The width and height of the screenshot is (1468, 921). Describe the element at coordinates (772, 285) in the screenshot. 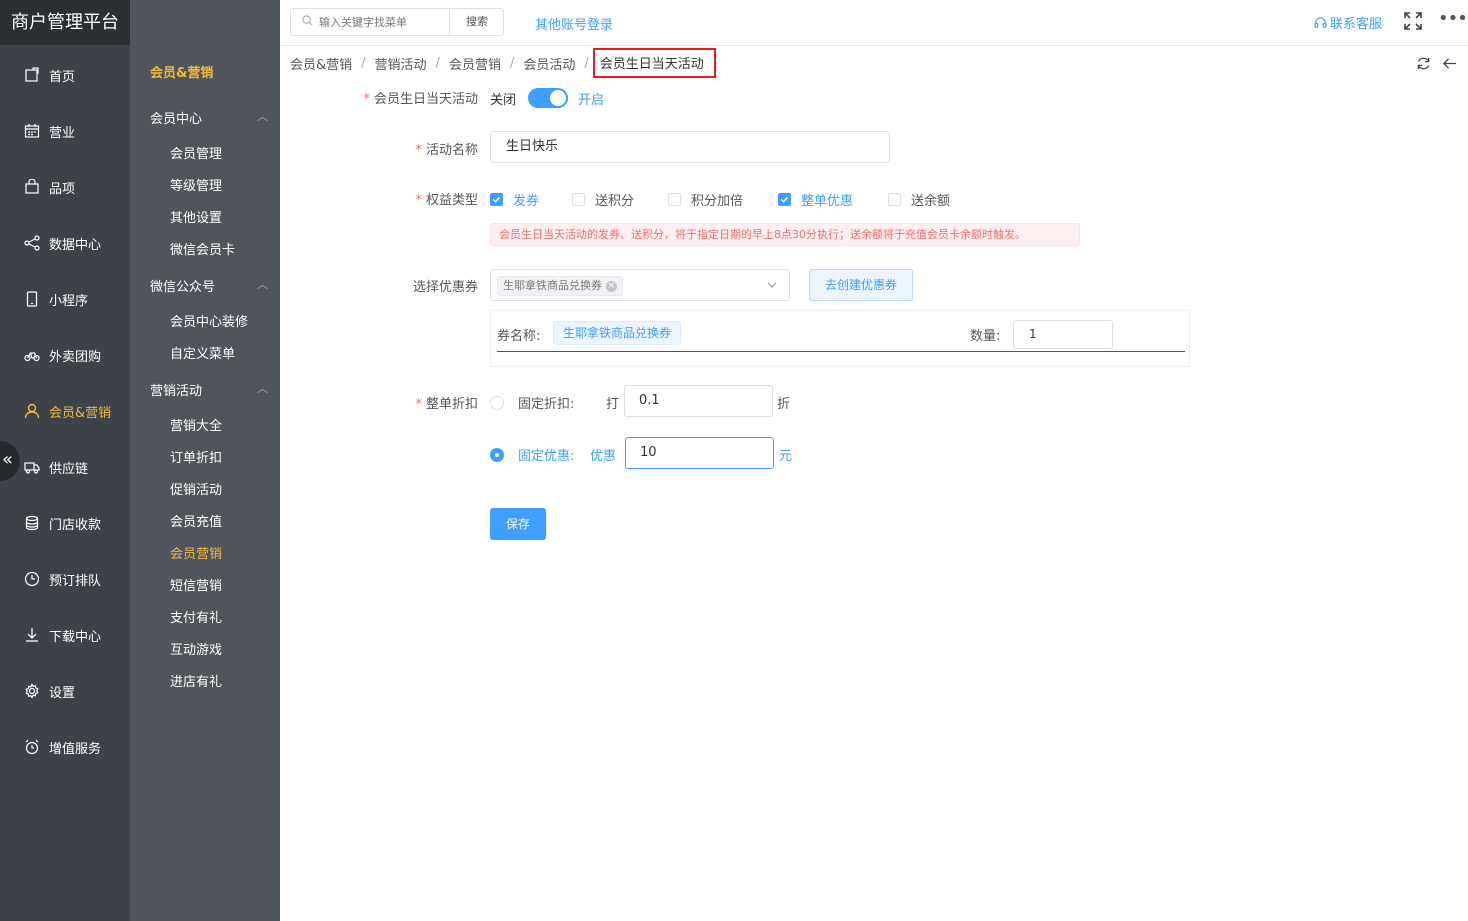

I see `chevron-down-icon` at that location.